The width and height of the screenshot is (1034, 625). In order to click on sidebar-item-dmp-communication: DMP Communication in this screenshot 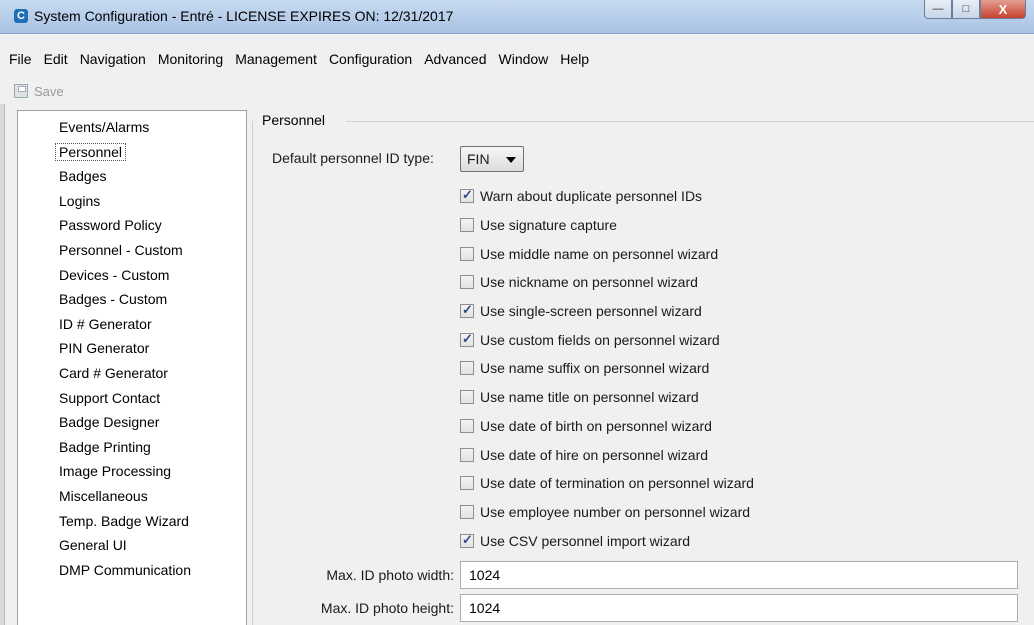, I will do `click(132, 570)`.